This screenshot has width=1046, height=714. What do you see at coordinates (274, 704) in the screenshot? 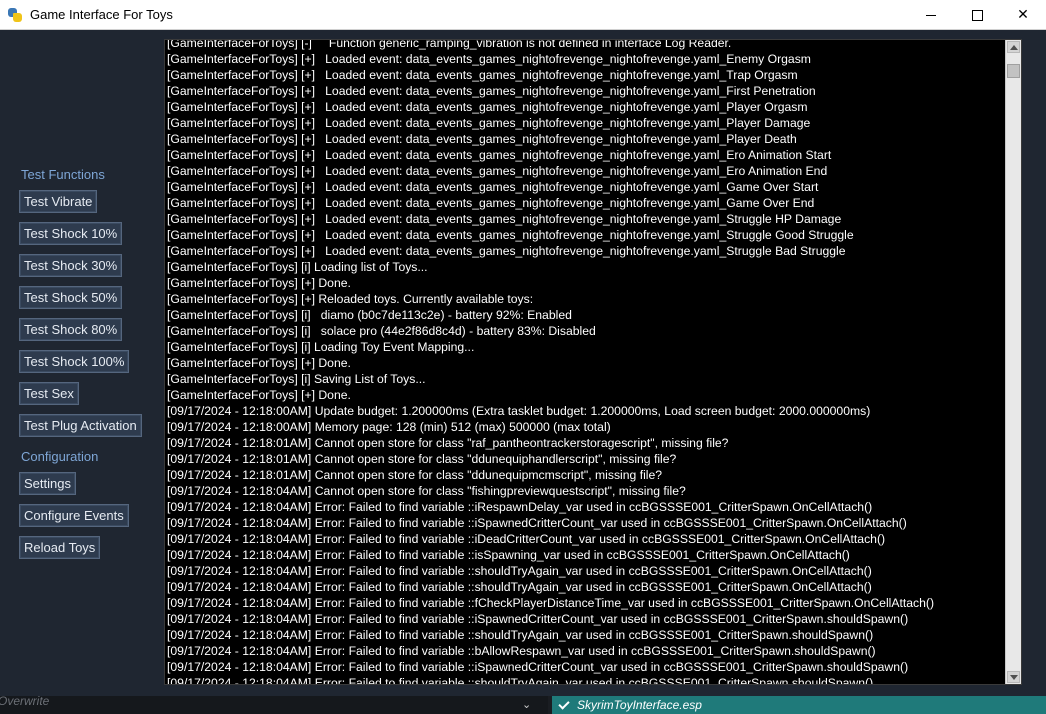
I see `background-panel: Overwrite` at bounding box center [274, 704].